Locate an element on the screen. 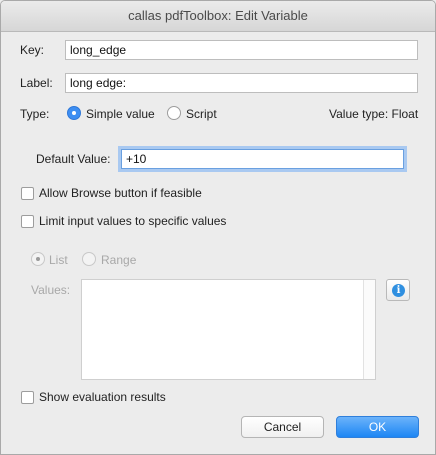 Image resolution: width=436 pixels, height=455 pixels. values-label: Values: is located at coordinates (51, 290).